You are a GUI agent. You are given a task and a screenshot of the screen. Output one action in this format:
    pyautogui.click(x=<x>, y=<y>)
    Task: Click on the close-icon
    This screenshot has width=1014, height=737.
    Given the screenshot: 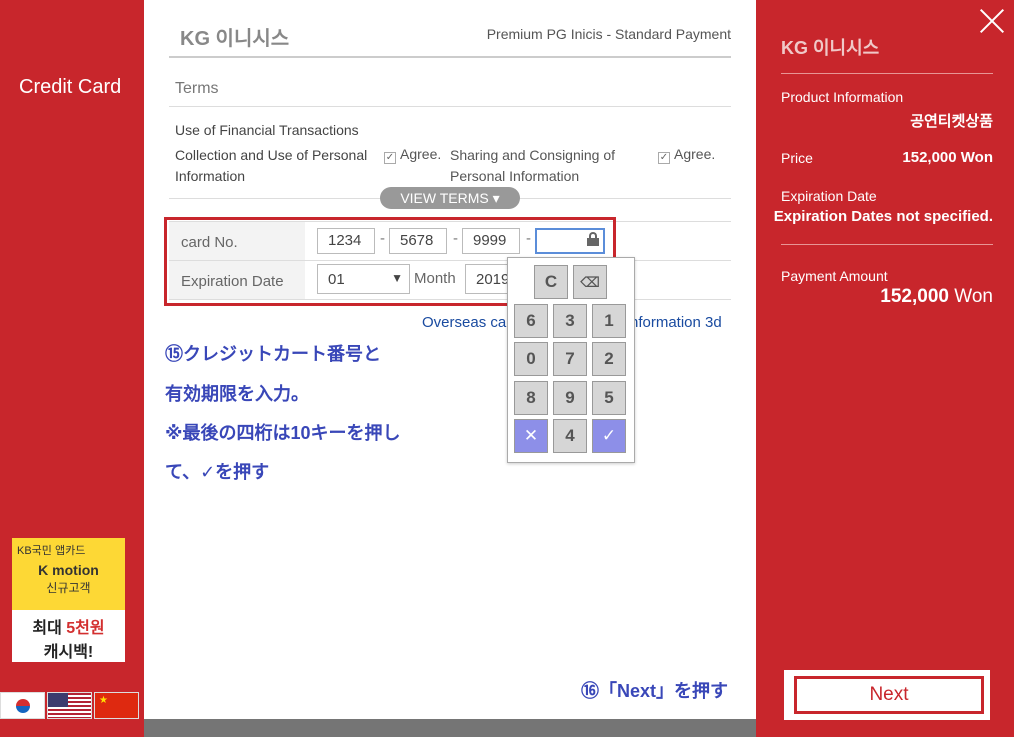 What is the action you would take?
    pyautogui.click(x=992, y=21)
    